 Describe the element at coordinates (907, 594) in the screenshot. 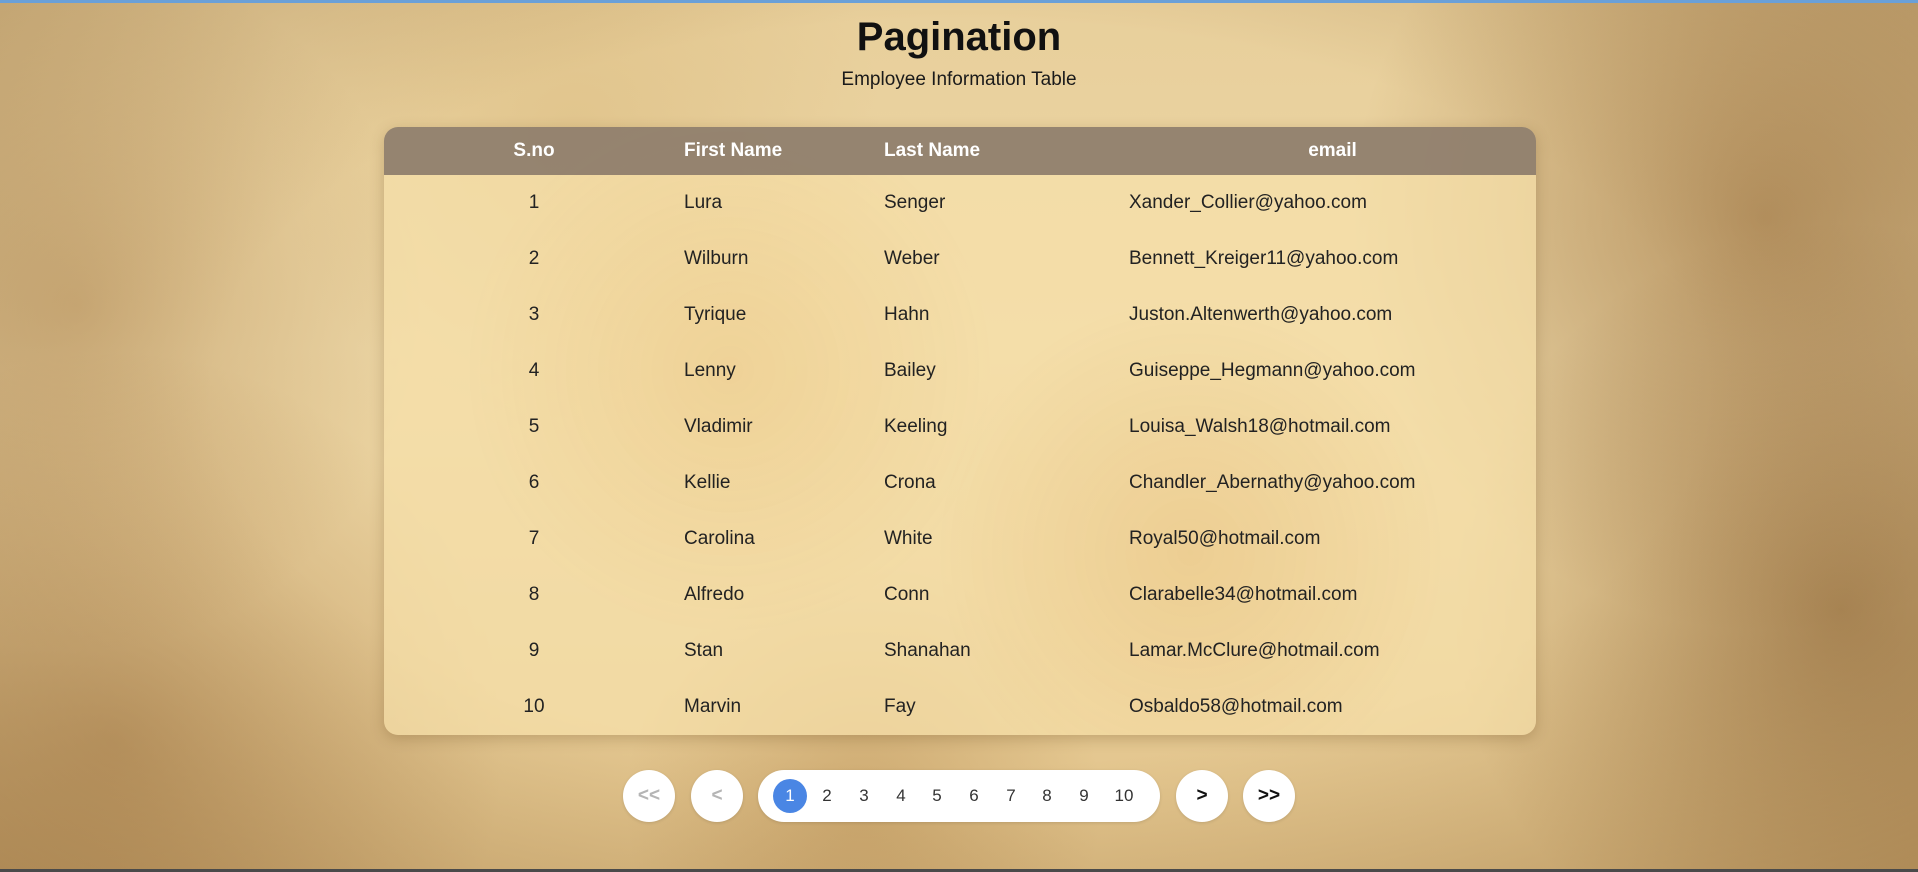

I see `cell-last-name: Conn` at that location.